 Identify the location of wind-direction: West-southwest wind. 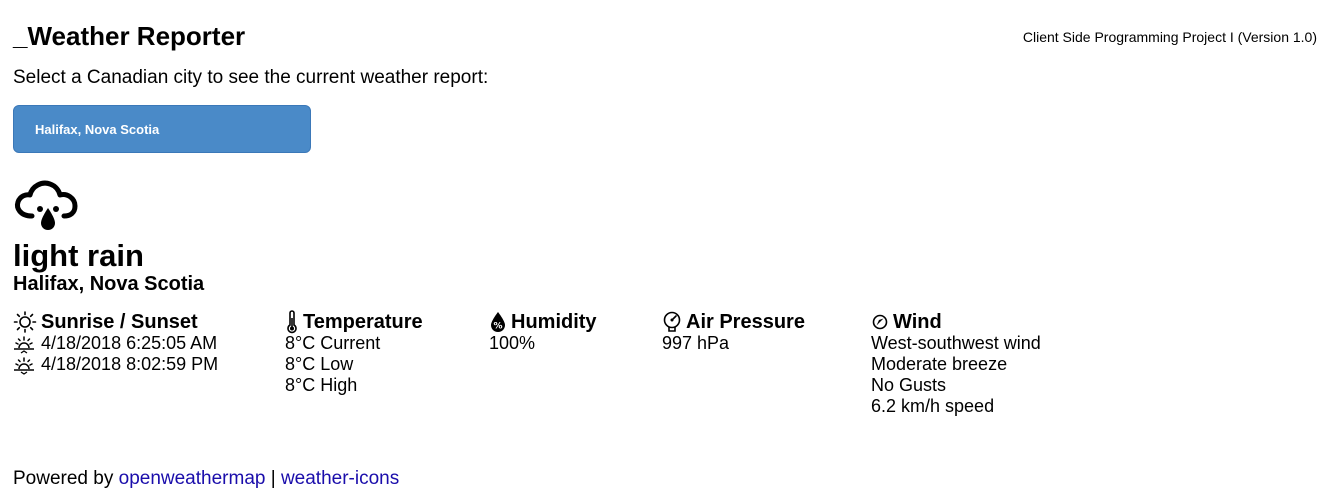
(956, 343).